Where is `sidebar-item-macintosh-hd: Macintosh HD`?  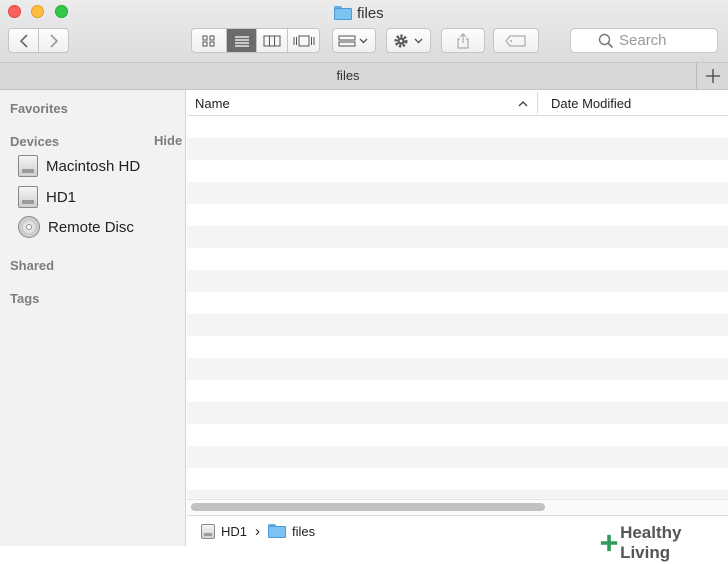 sidebar-item-macintosh-hd: Macintosh HD is located at coordinates (79, 166).